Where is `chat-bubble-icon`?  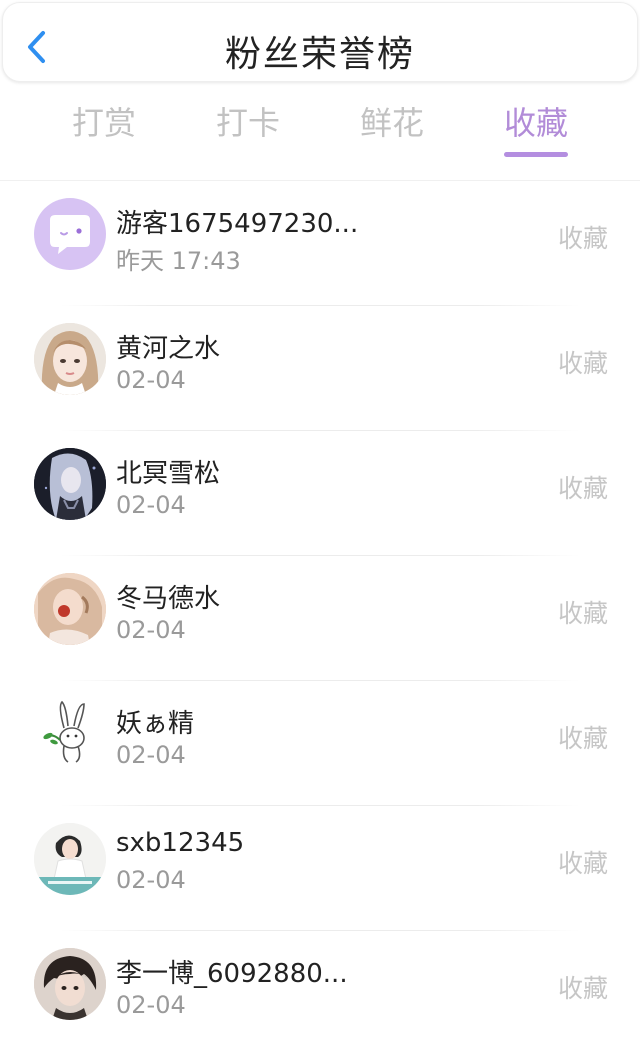 chat-bubble-icon is located at coordinates (70, 234).